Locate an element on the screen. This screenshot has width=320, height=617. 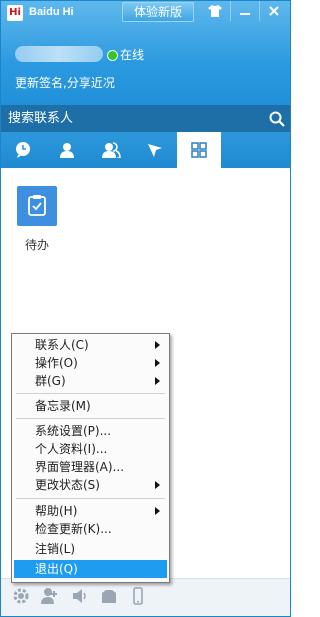
skin-button is located at coordinates (215, 11).